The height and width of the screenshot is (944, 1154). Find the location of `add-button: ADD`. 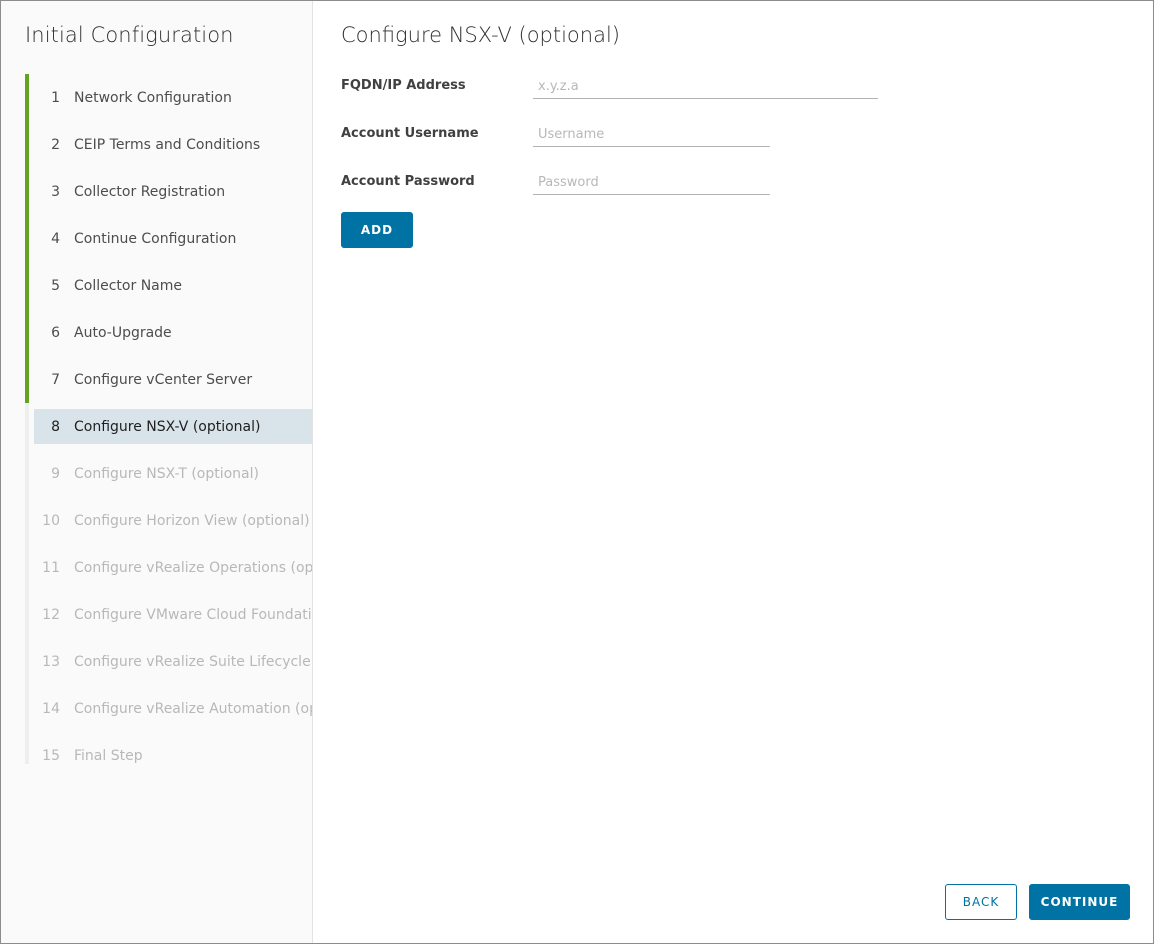

add-button: ADD is located at coordinates (377, 230).